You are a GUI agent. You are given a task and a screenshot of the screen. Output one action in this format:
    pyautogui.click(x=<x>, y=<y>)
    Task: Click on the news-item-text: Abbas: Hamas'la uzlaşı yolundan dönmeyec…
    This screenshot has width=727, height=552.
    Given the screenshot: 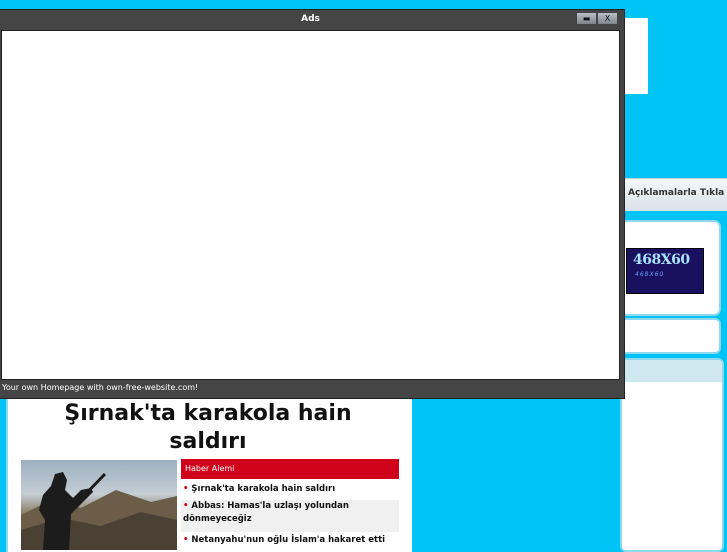 What is the action you would take?
    pyautogui.click(x=266, y=512)
    